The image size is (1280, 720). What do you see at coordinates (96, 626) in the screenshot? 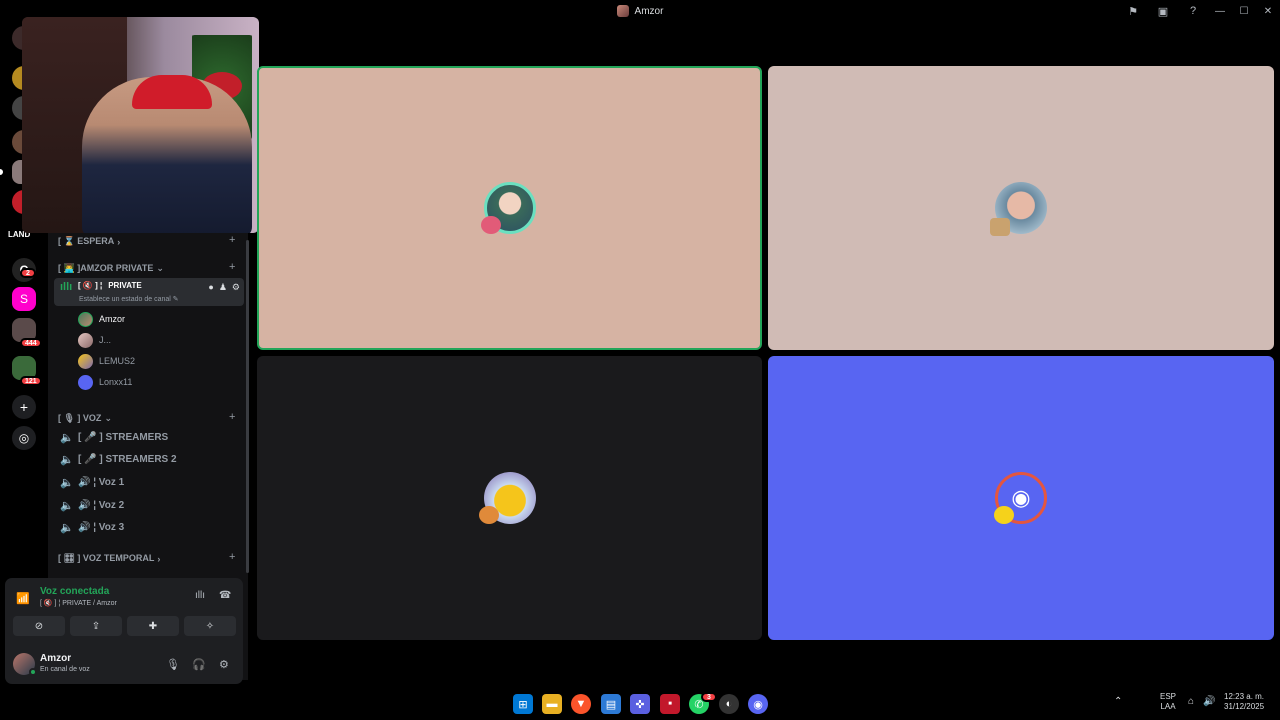
I see `screen-share-button: ⇪` at bounding box center [96, 626].